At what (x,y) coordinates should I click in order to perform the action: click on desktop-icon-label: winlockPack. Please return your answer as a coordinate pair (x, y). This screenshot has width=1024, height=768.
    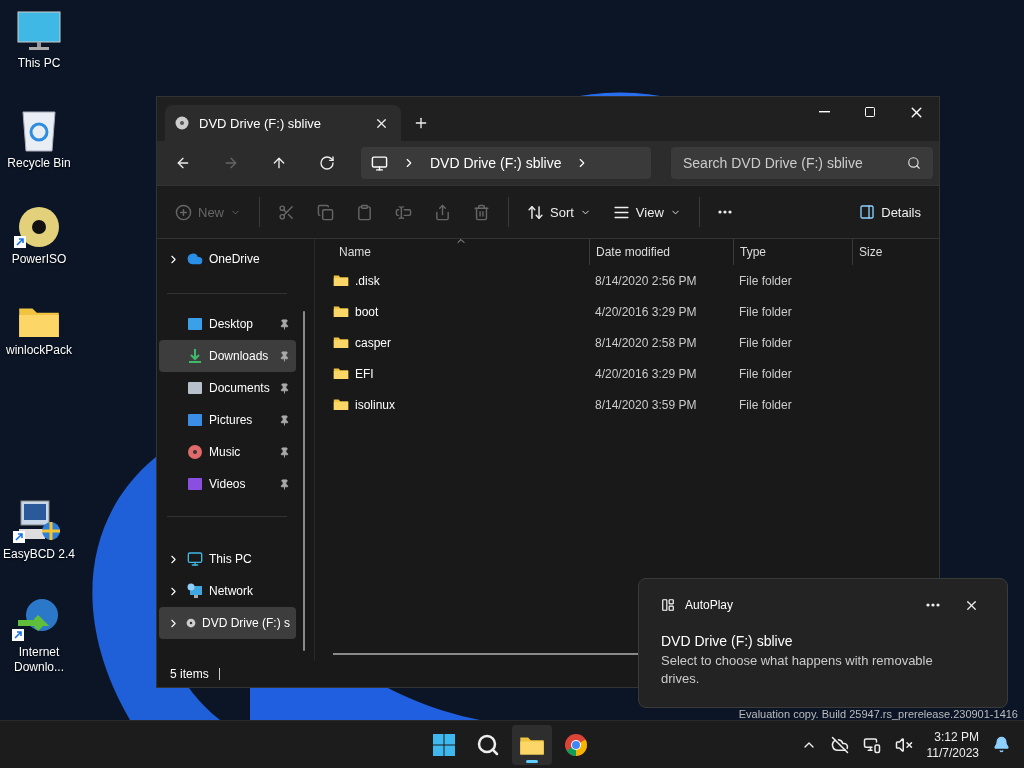
    Looking at the image, I should click on (39, 351).